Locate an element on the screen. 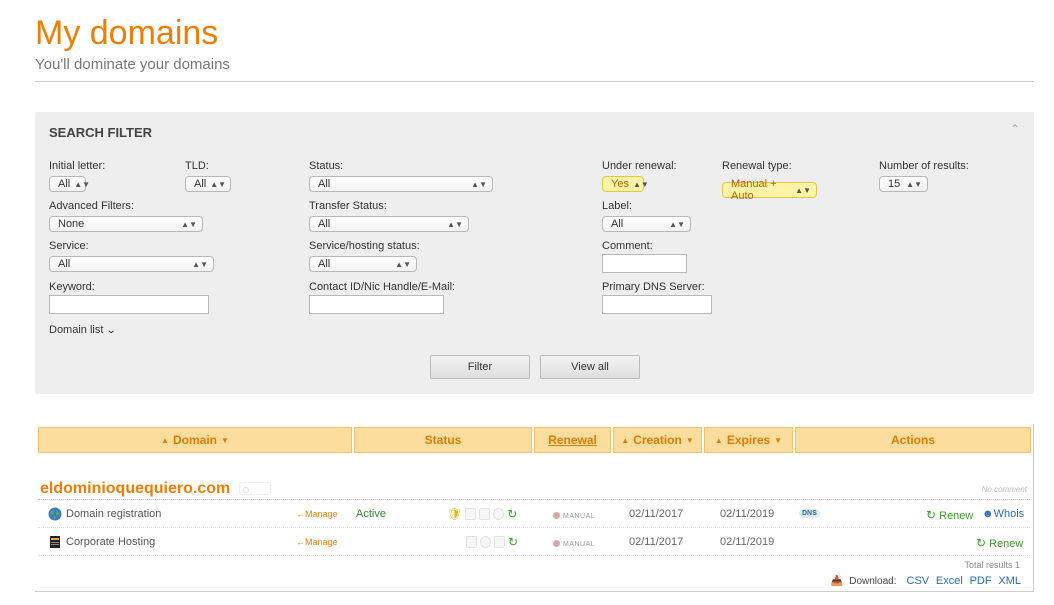 The width and height of the screenshot is (1054, 605). domain-name-link: eldominioquequiero.com is located at coordinates (135, 489).